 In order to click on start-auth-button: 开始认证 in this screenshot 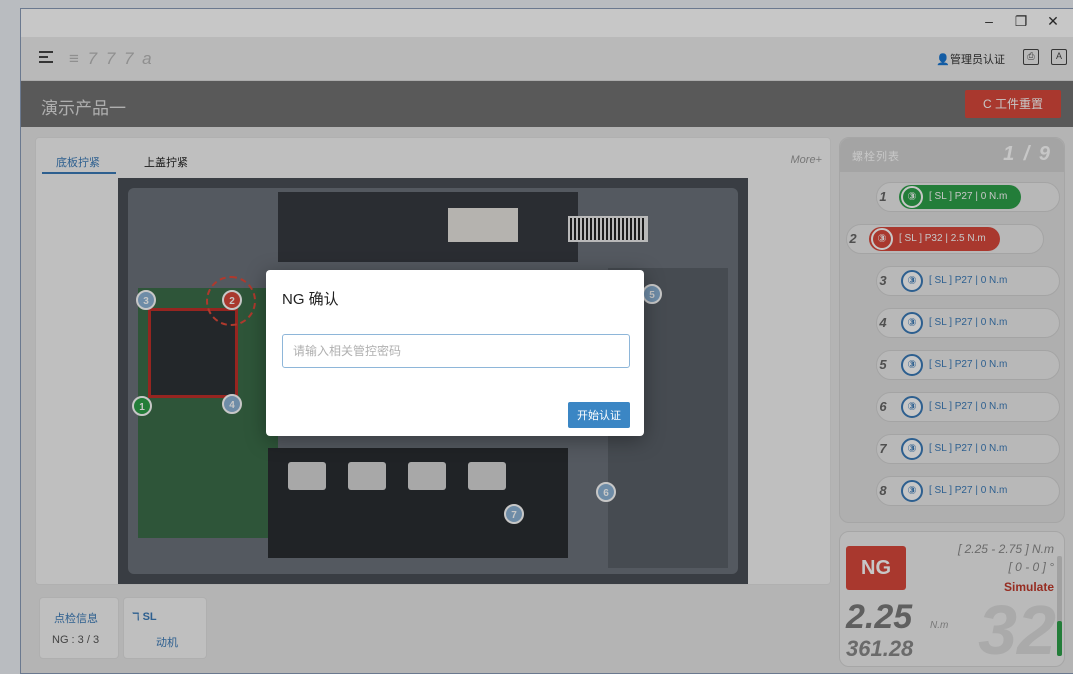, I will do `click(599, 415)`.